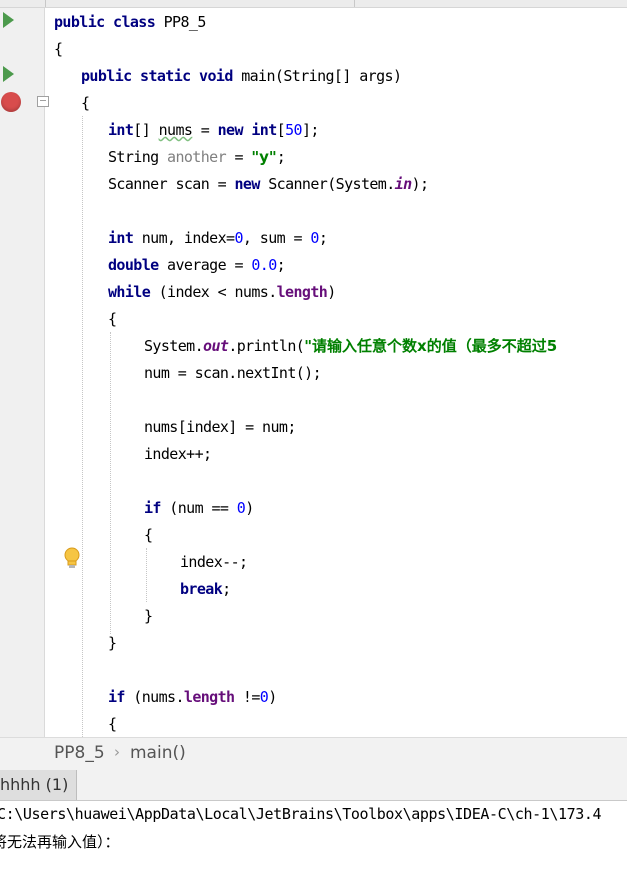 This screenshot has height=871, width=627. I want to click on code-line: public static void main(String[] args), so click(241, 76).